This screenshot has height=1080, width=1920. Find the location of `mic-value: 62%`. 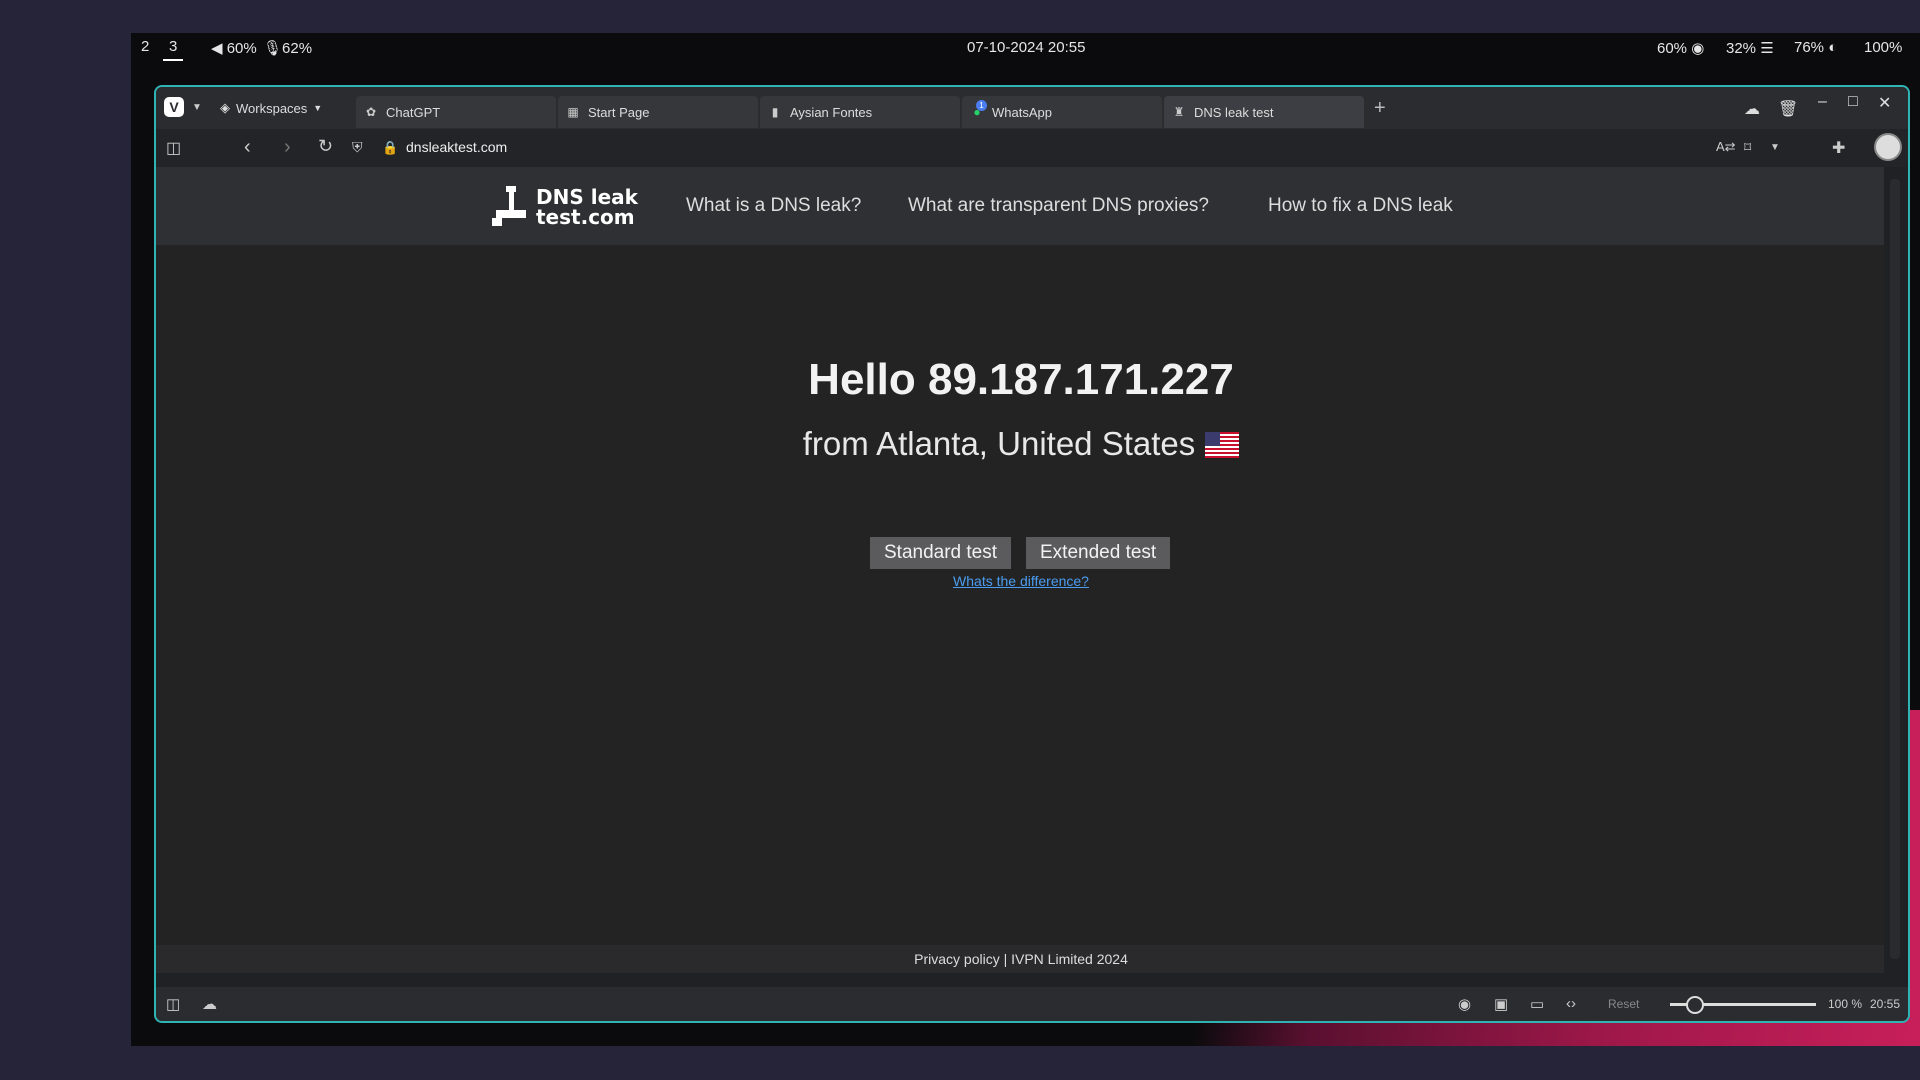

mic-value: 62% is located at coordinates (297, 48).